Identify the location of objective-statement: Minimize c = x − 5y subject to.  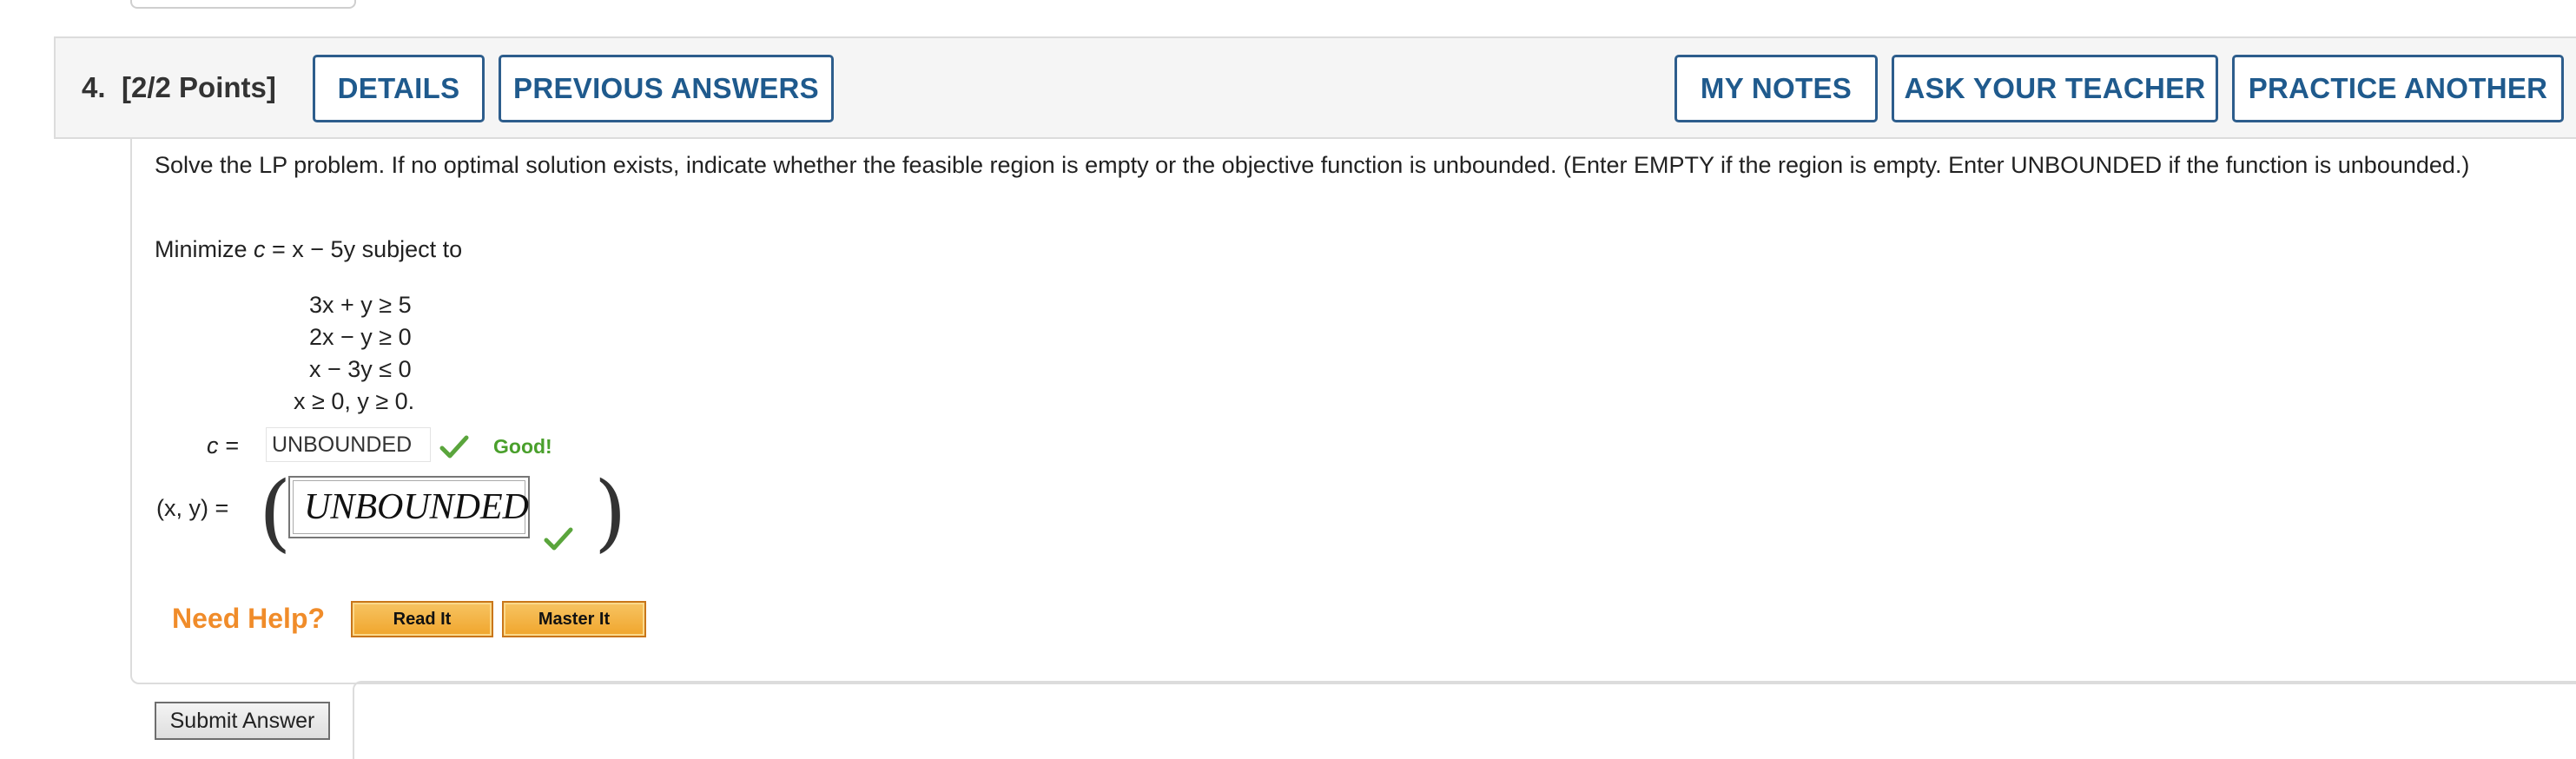
(308, 250).